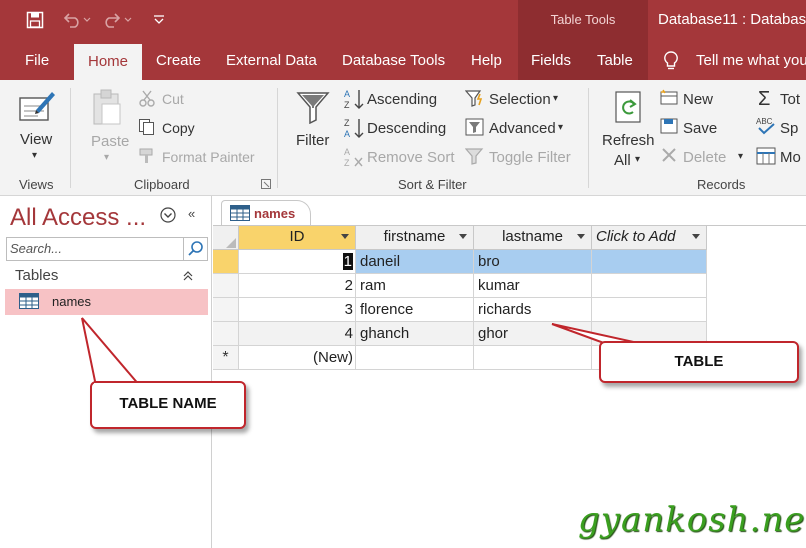 The width and height of the screenshot is (806, 548). I want to click on table-callout-text: TABLE, so click(699, 361).